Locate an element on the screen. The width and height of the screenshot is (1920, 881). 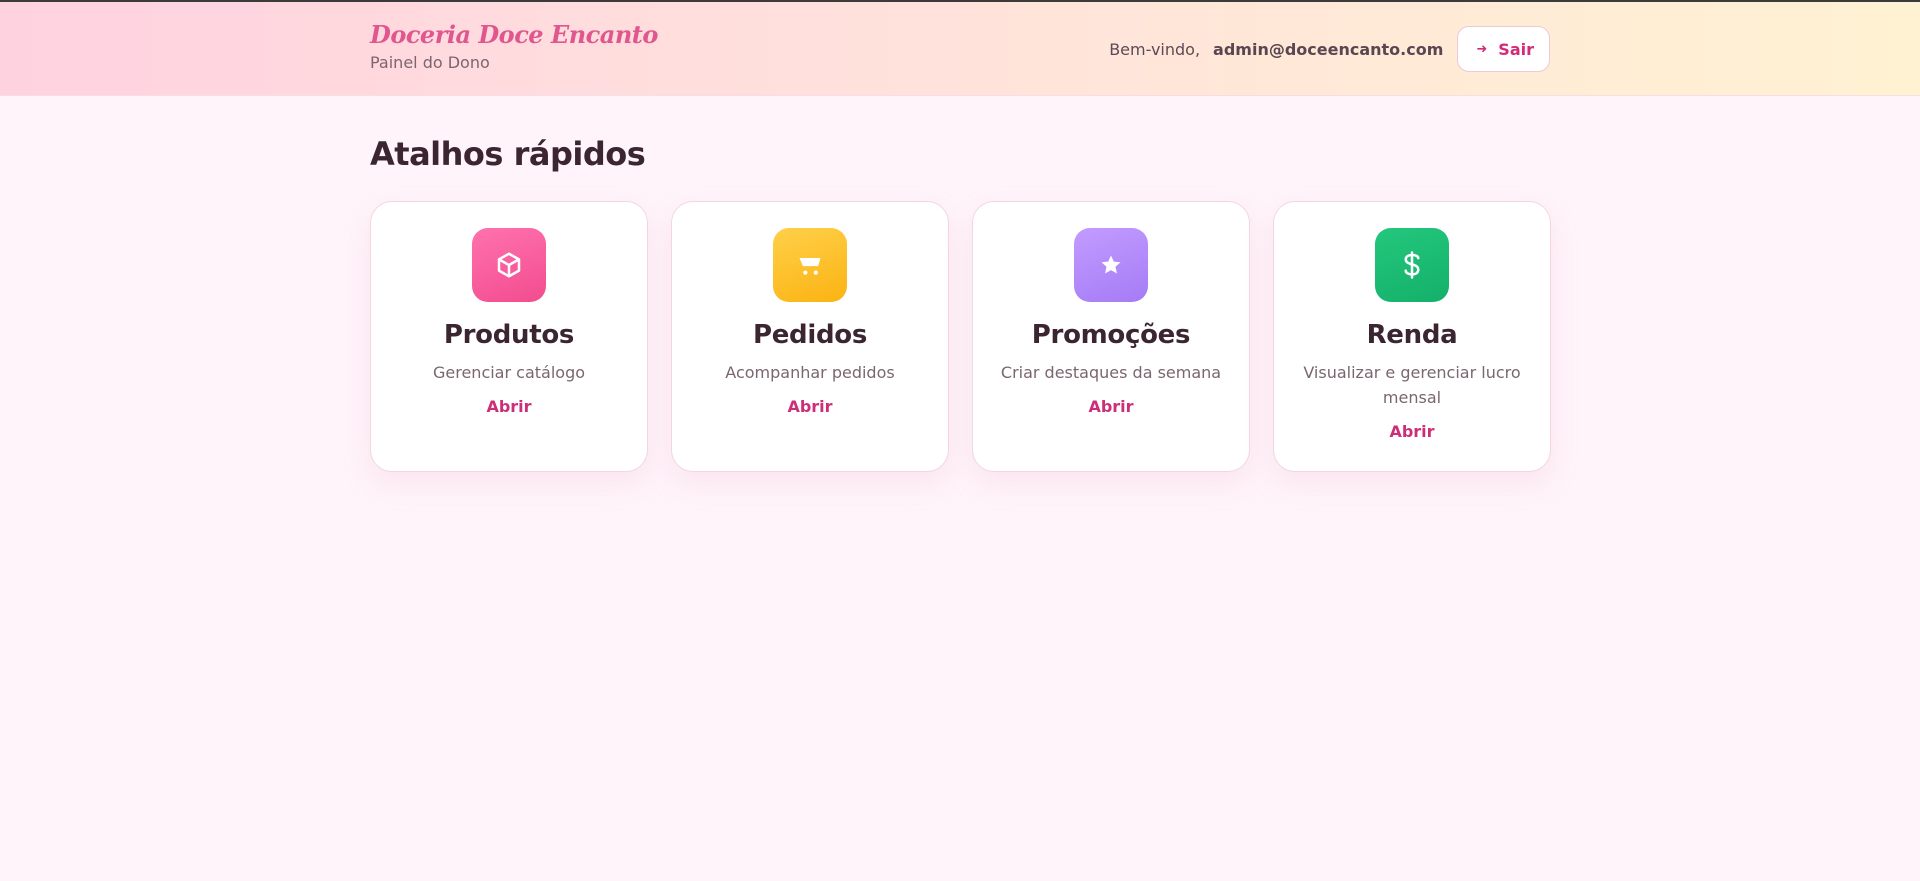
logout-label: Sair is located at coordinates (1516, 49).